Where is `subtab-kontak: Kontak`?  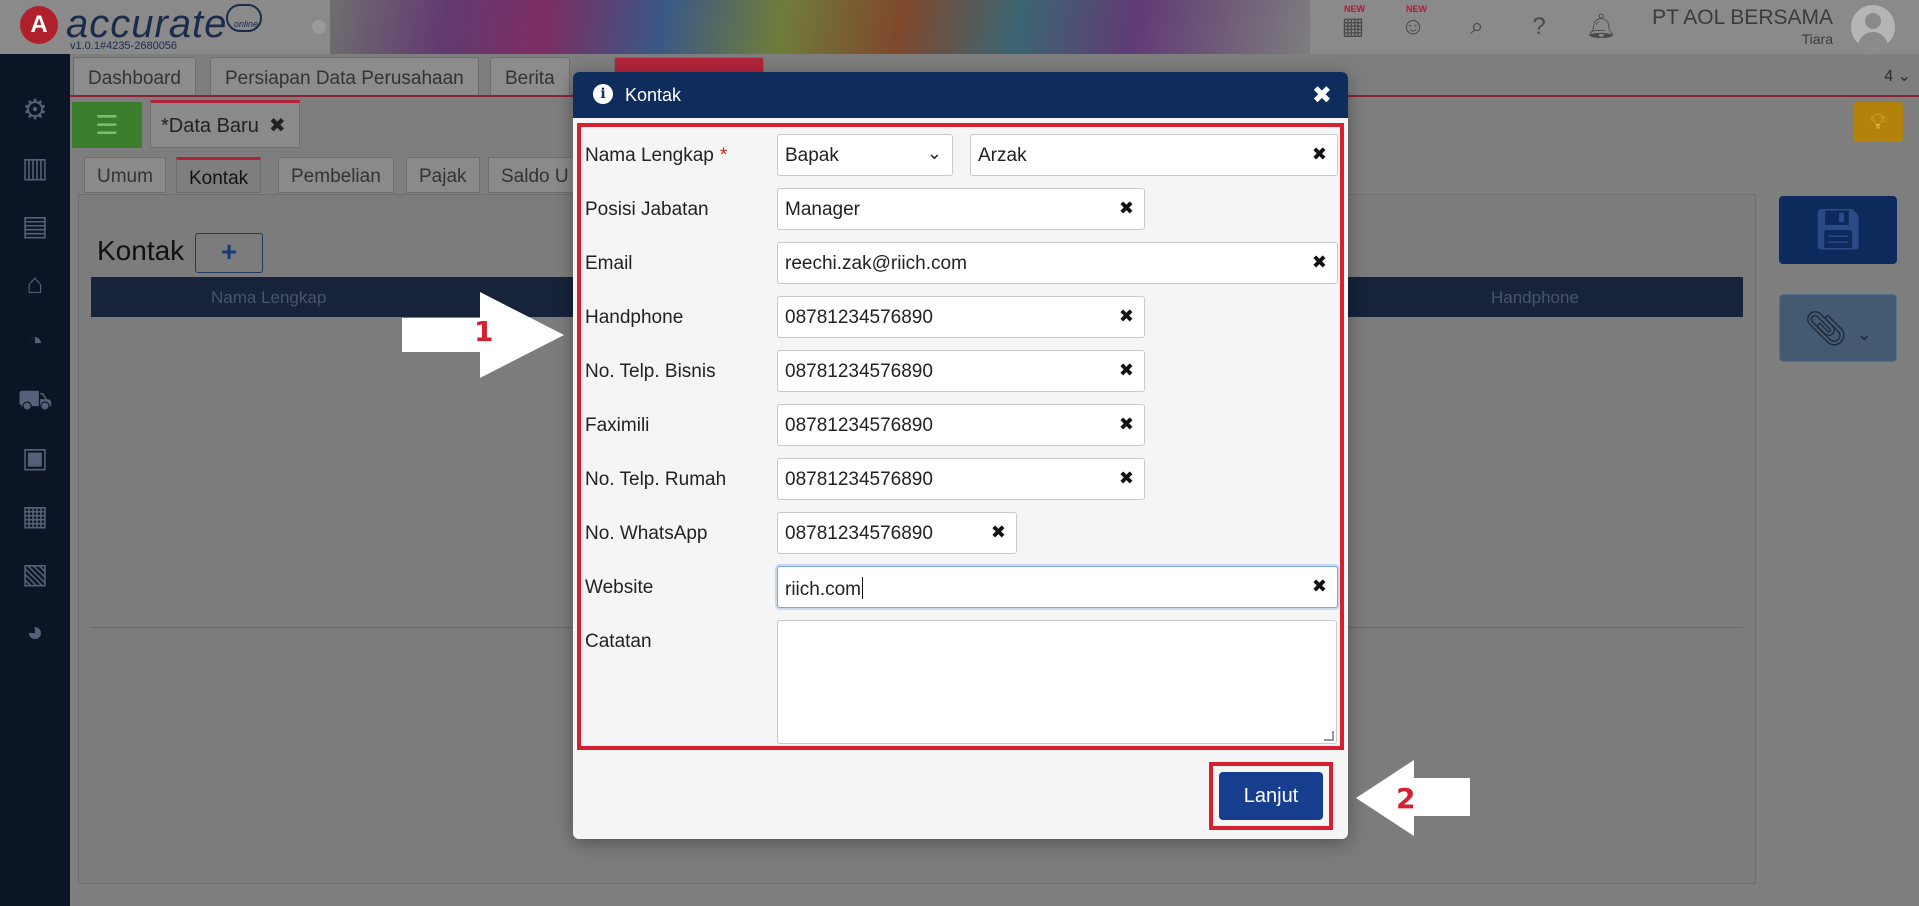
subtab-kontak: Kontak is located at coordinates (219, 175).